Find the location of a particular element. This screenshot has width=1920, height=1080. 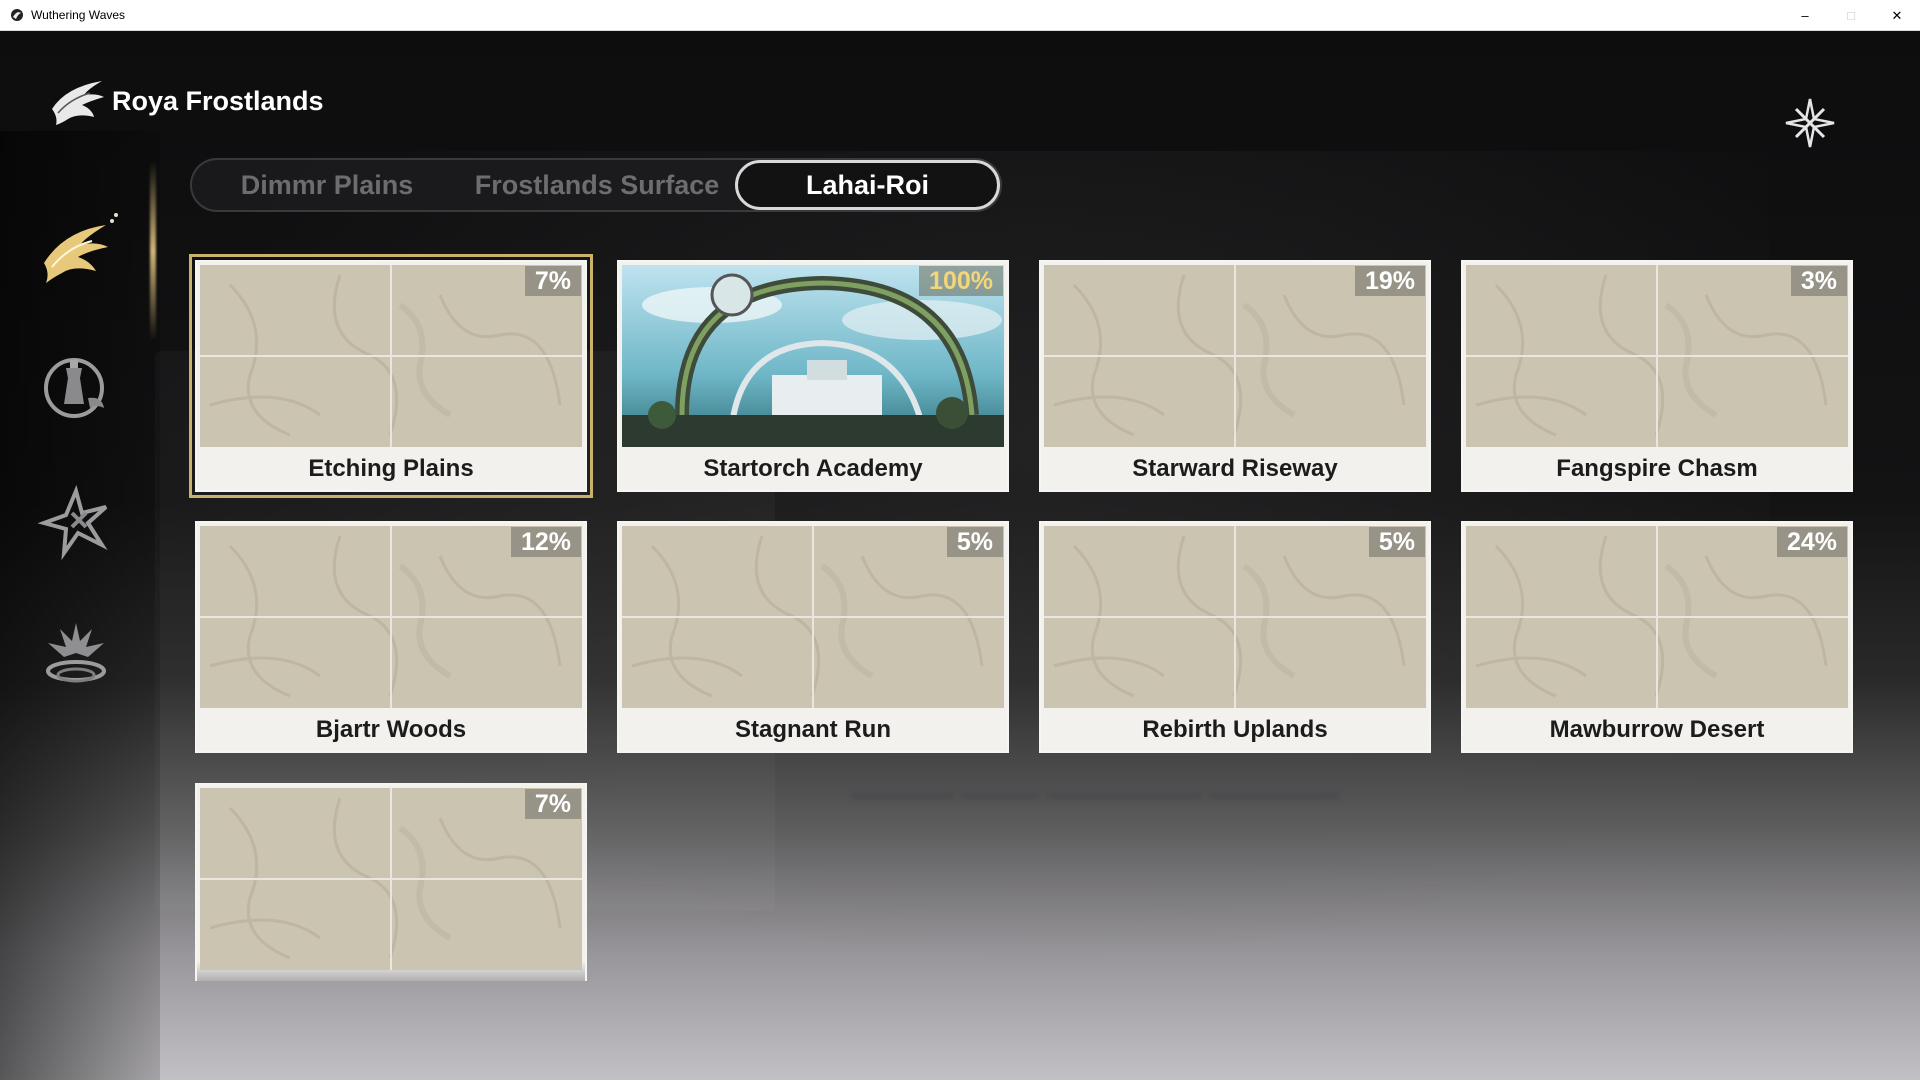

area-card: 5% Rebirth Uplands is located at coordinates (1235, 637).